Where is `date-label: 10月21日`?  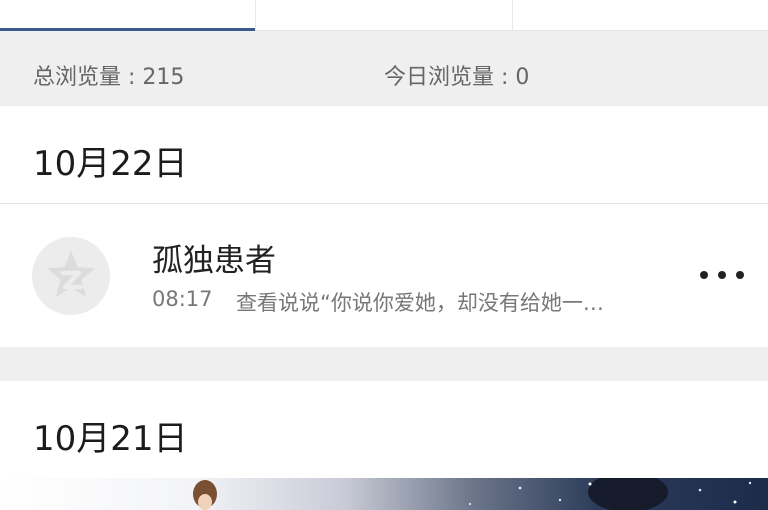
date-label: 10月21日 is located at coordinates (110, 439).